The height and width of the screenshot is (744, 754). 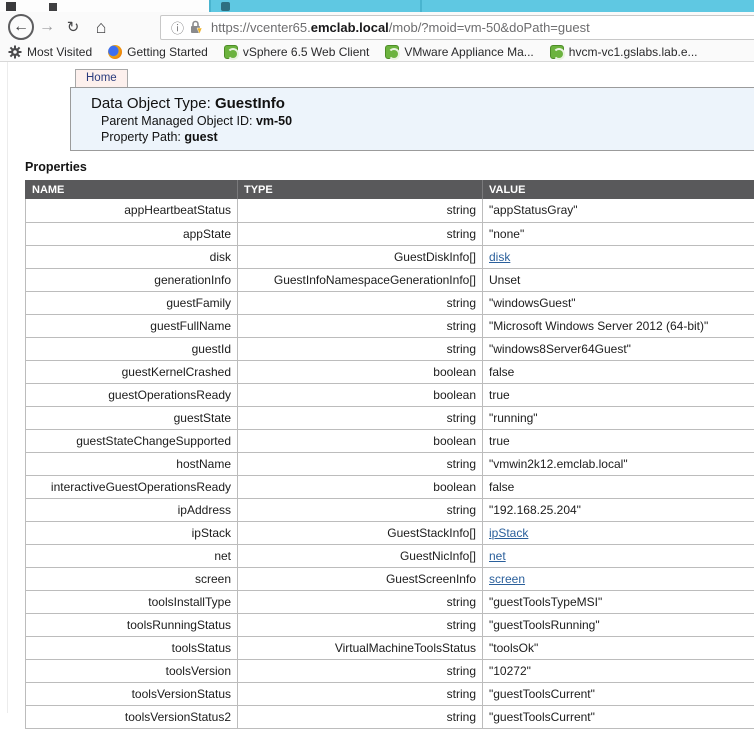 I want to click on property-name: disk, so click(x=131, y=257).